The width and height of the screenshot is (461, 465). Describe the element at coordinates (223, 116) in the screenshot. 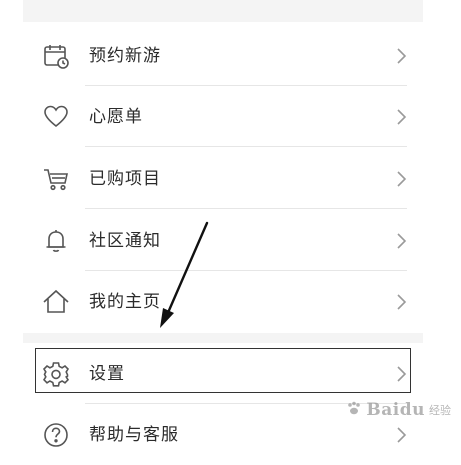

I see `menu-item-wishlist: 心愿单` at that location.